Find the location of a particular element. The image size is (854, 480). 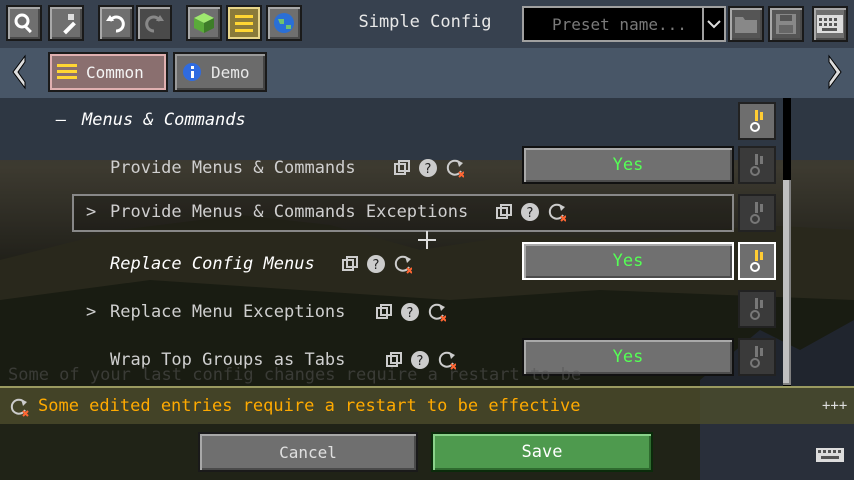

undo-button is located at coordinates (116, 23).